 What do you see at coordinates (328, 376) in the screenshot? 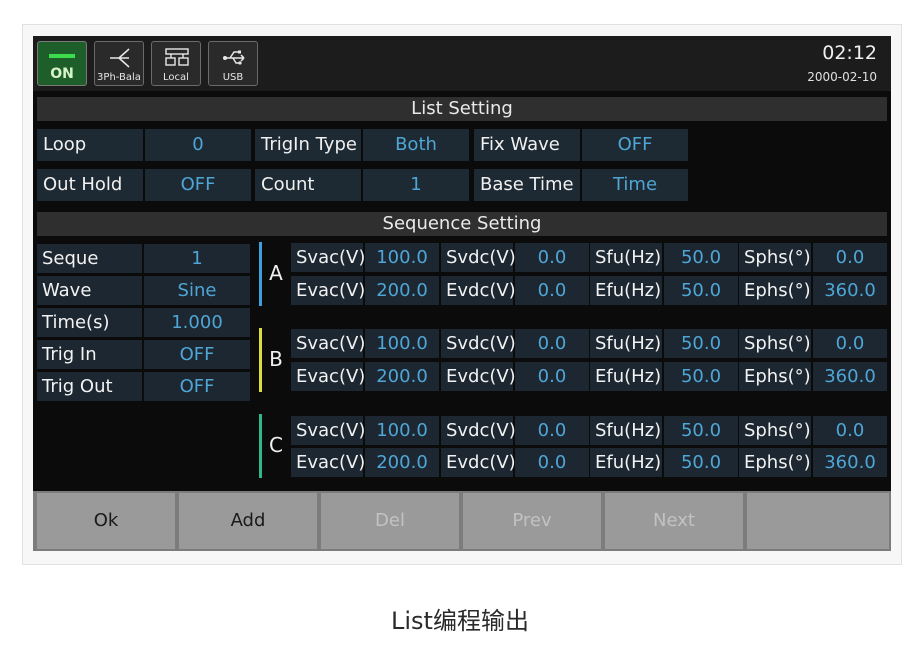
I see `phase-b-evac-label: Evac(V)` at bounding box center [328, 376].